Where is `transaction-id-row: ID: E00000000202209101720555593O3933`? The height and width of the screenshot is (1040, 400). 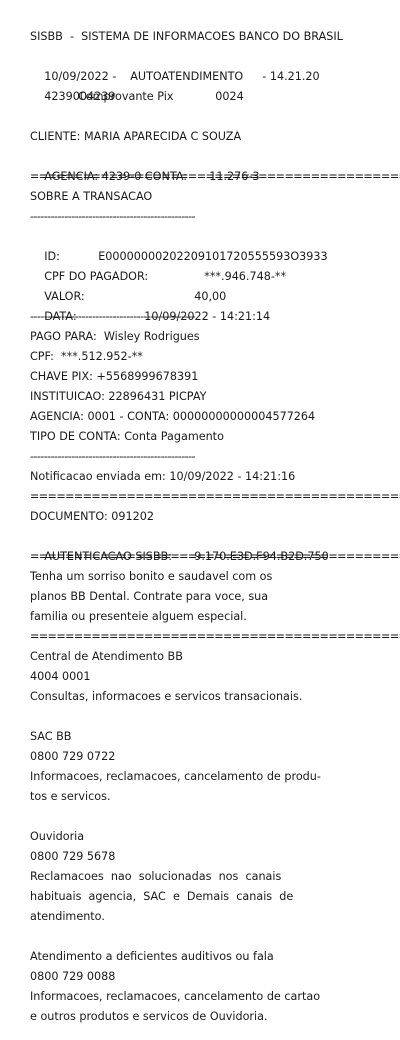 transaction-id-row: ID: E00000000202209101720555593O3933 is located at coordinates (215, 245).